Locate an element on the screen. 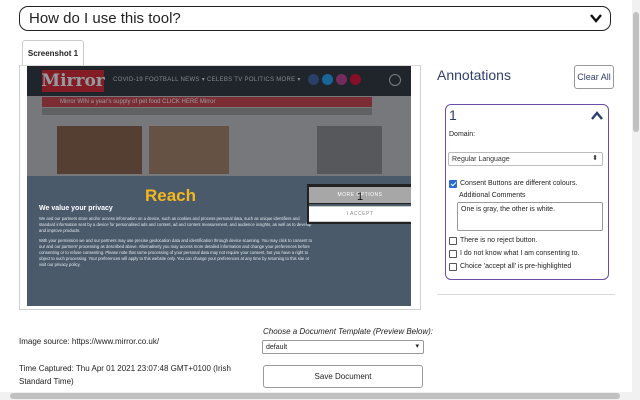  option-label: Choice 'accept all' is pre-highlighted is located at coordinates (516, 266).